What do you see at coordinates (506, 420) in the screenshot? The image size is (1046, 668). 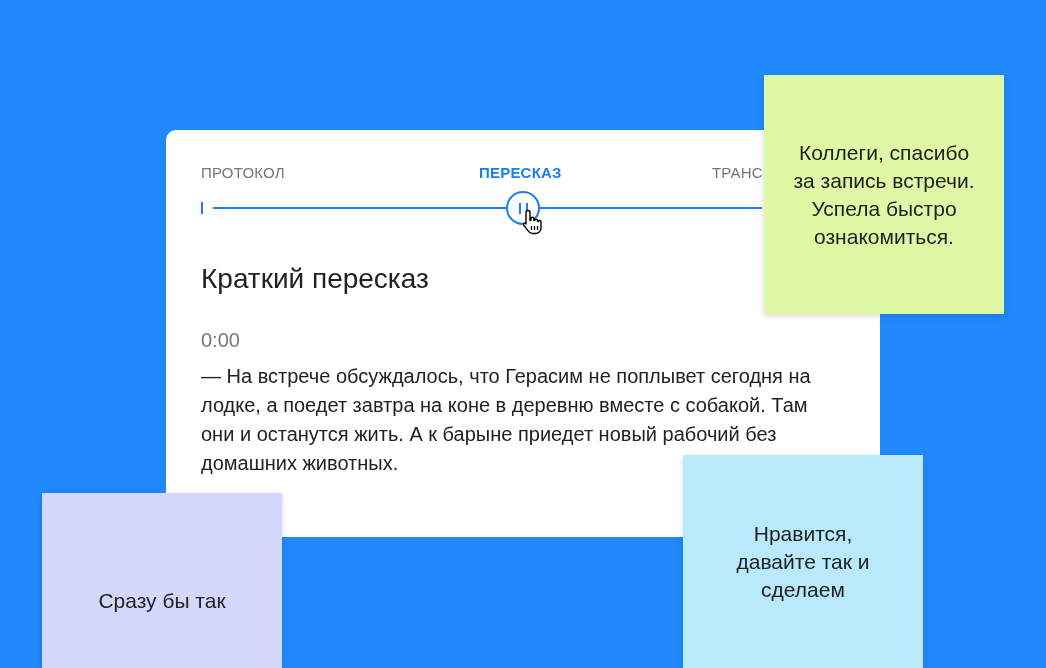 I see `summary-text: — На встрече обсуждалось, что Герасим не поплывет сегодня на лодке, а поедет завтра на коне в деревню вместе с собакой. Там они и останутся жить. А к барыне приедет новый рабочий без домашних животных.` at bounding box center [506, 420].